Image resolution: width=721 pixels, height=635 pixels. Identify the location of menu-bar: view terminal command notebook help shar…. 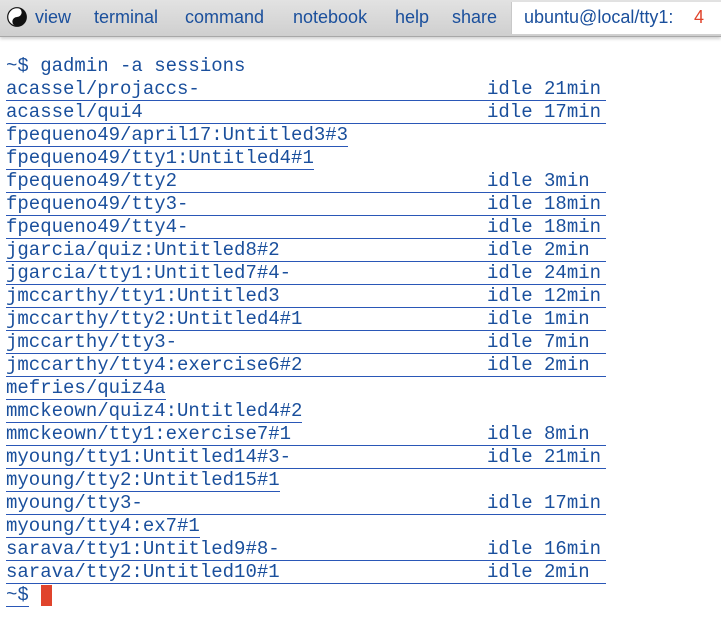
(360, 18).